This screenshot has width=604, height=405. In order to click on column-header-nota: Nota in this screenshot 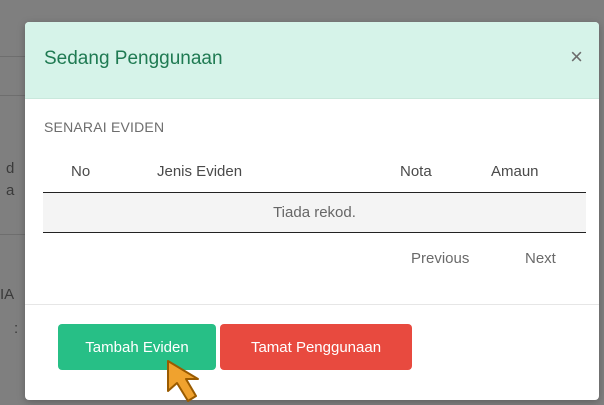, I will do `click(409, 171)`.